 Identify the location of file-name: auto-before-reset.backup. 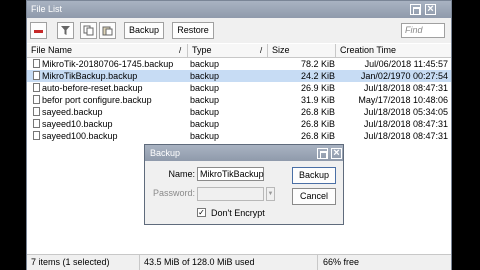
(92, 88).